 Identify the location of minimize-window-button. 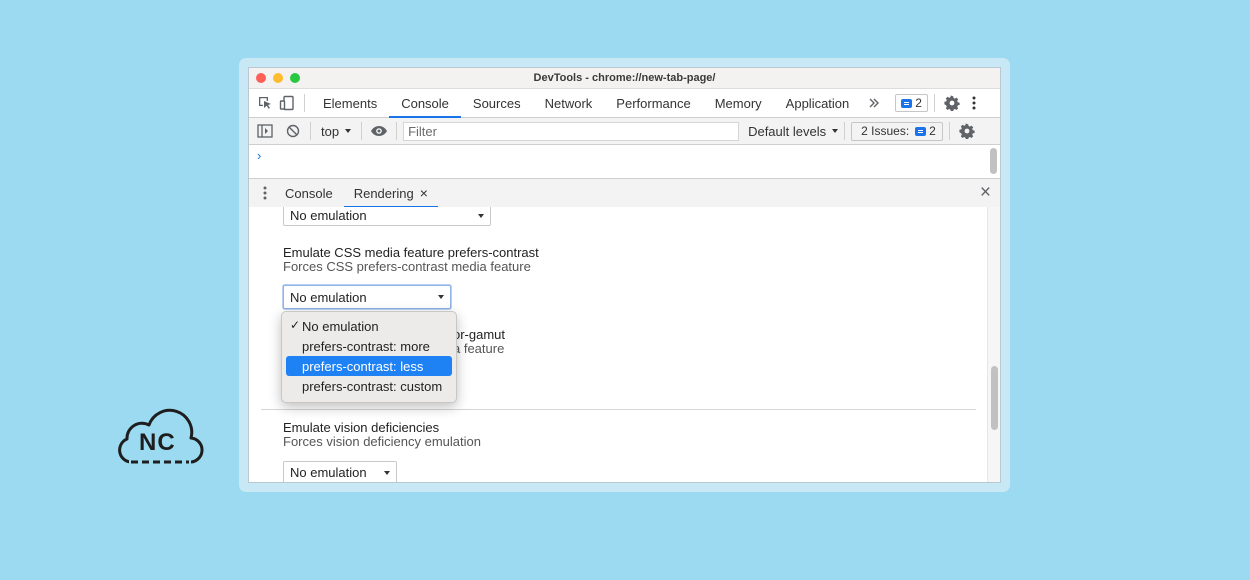
(278, 78).